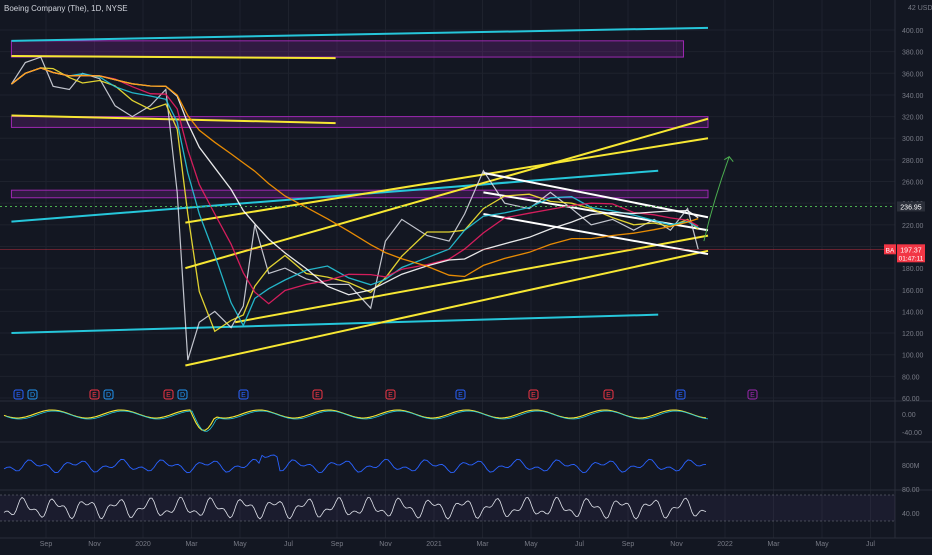 The height and width of the screenshot is (555, 932). Describe the element at coordinates (912, 433) in the screenshot. I see `osc-tick: -40.00` at that location.